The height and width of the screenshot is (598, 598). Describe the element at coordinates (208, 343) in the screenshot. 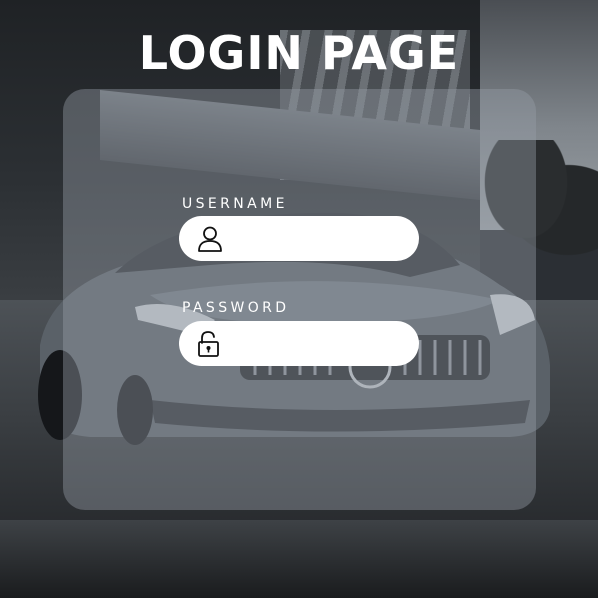

I see `unlocked-padlock-icon` at that location.